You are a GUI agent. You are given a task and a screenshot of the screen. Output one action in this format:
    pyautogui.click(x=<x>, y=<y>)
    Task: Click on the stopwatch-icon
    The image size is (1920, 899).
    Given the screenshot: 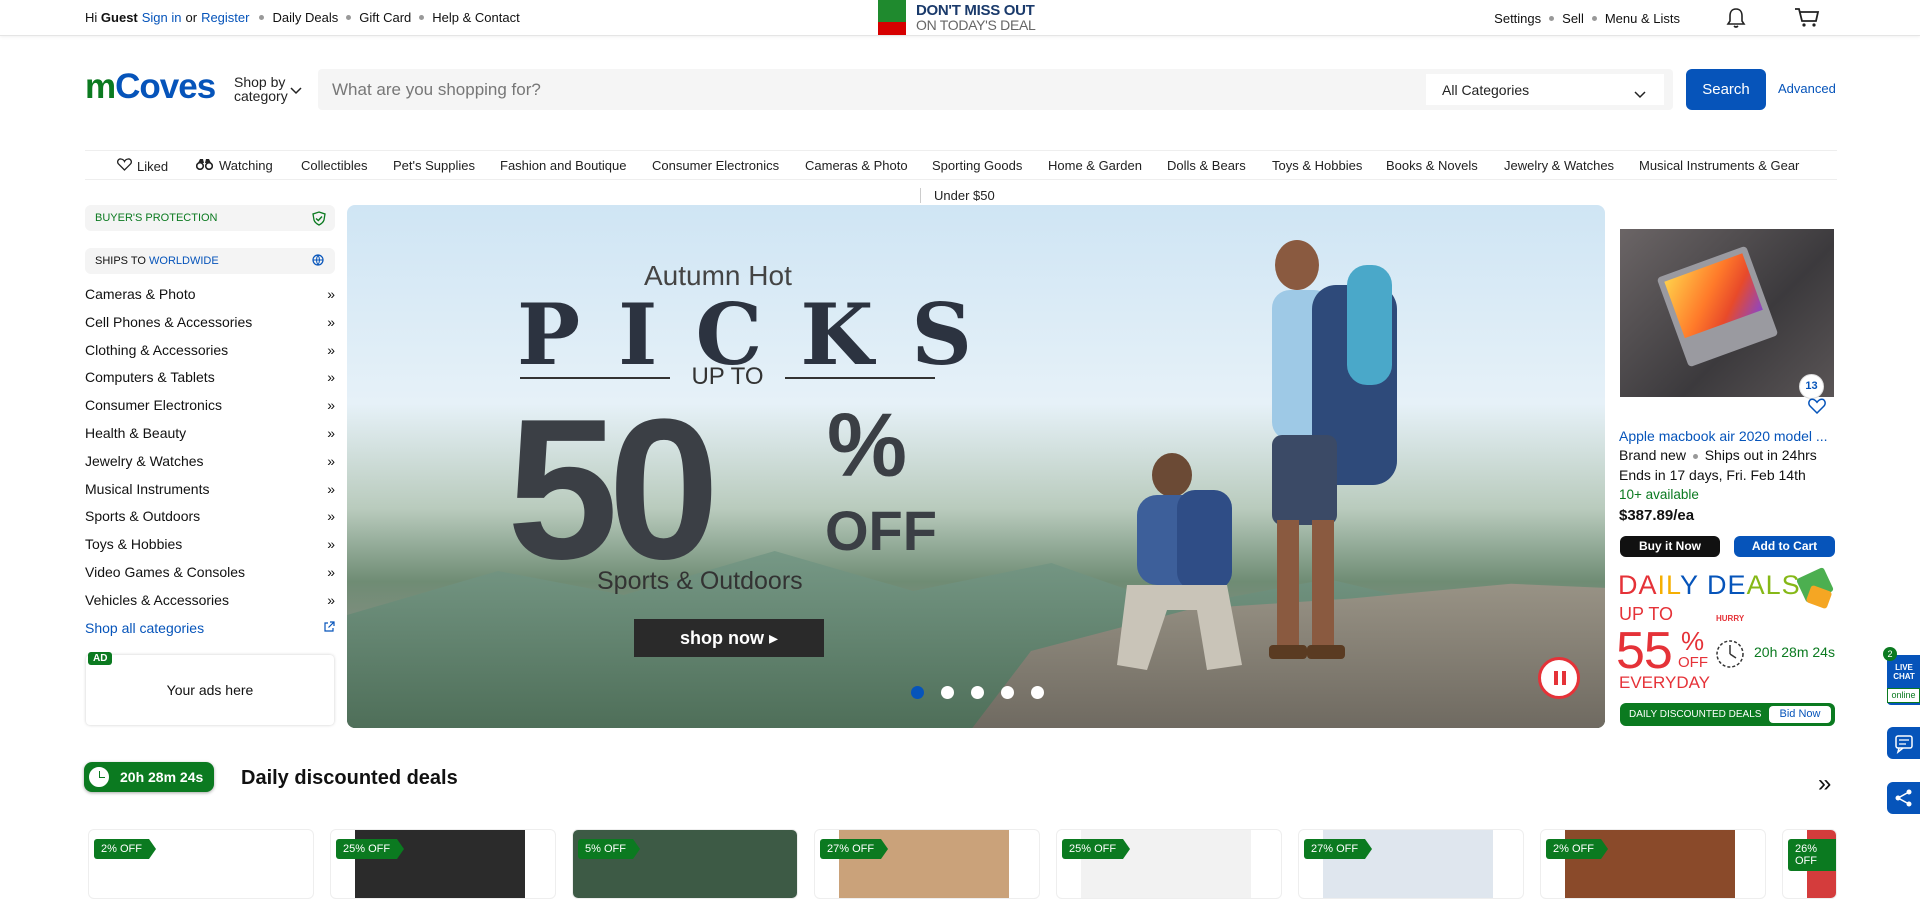 What is the action you would take?
    pyautogui.click(x=1730, y=654)
    